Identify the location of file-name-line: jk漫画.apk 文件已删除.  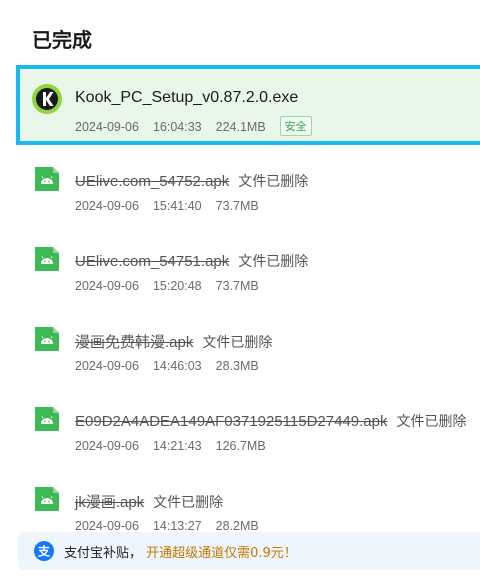
(149, 501).